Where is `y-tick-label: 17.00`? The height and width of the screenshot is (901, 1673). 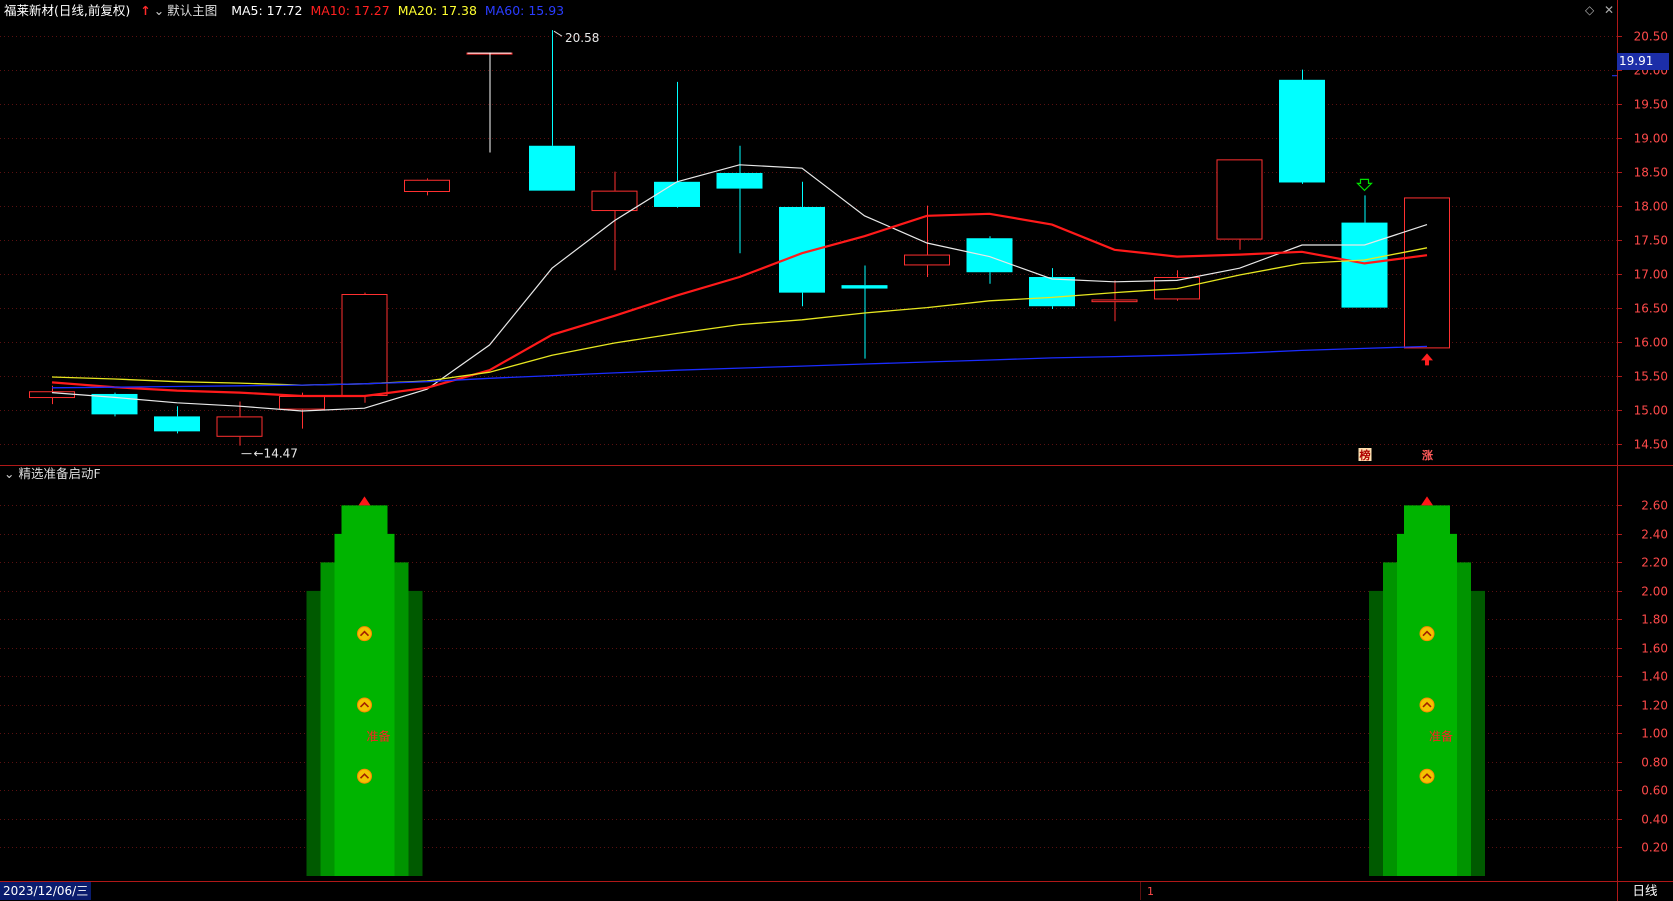 y-tick-label: 17.00 is located at coordinates (1651, 275).